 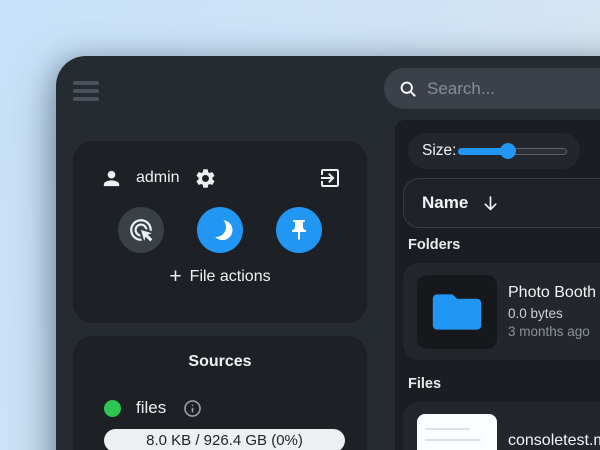 What do you see at coordinates (192, 408) in the screenshot?
I see `info-icon` at bounding box center [192, 408].